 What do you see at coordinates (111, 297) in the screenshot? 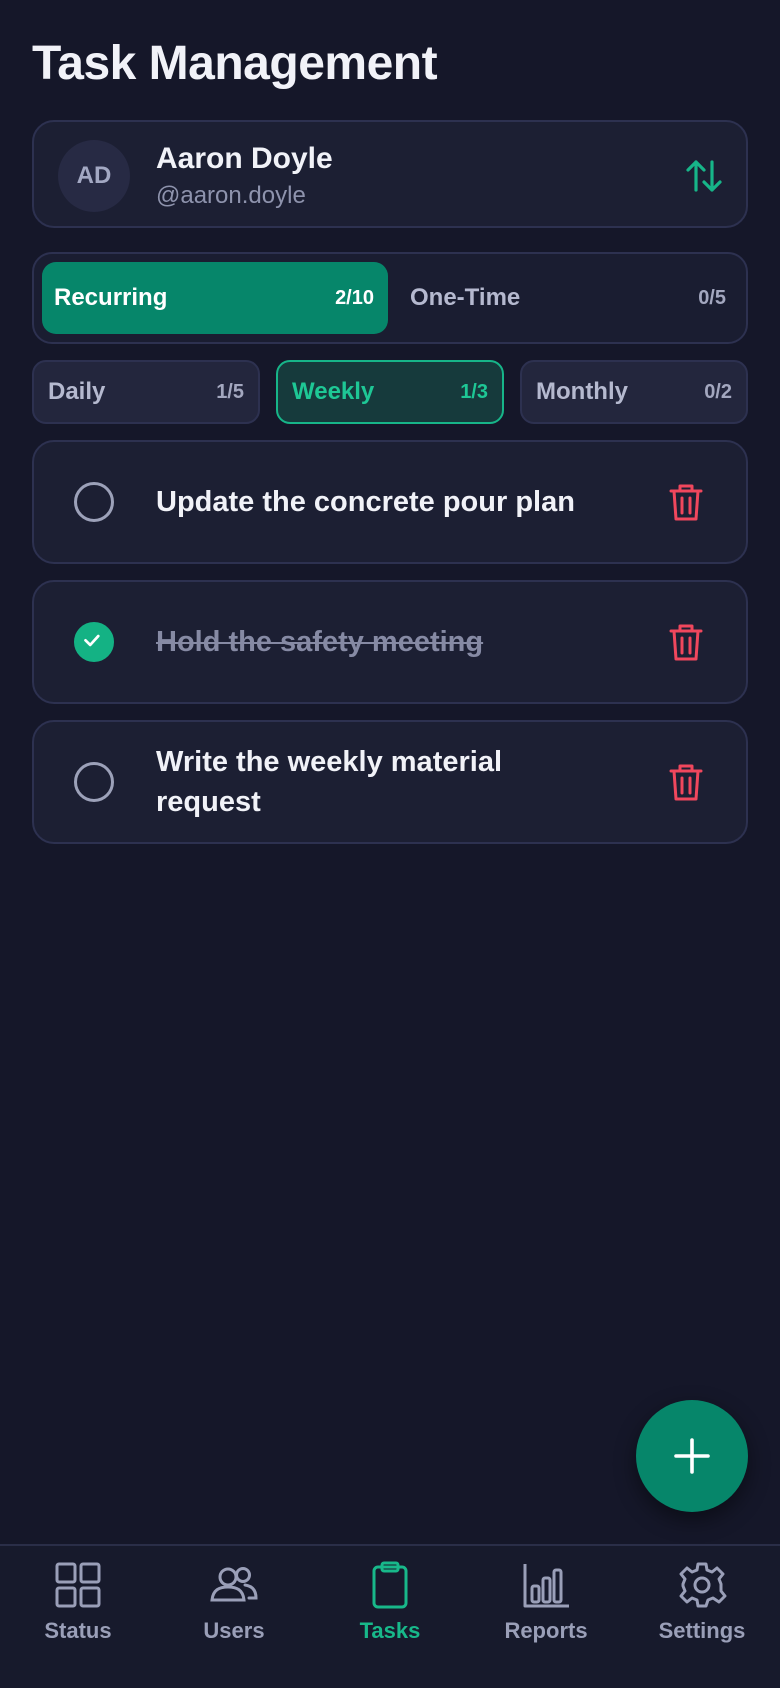
I see `tab-recurring-label: Recurring` at bounding box center [111, 297].